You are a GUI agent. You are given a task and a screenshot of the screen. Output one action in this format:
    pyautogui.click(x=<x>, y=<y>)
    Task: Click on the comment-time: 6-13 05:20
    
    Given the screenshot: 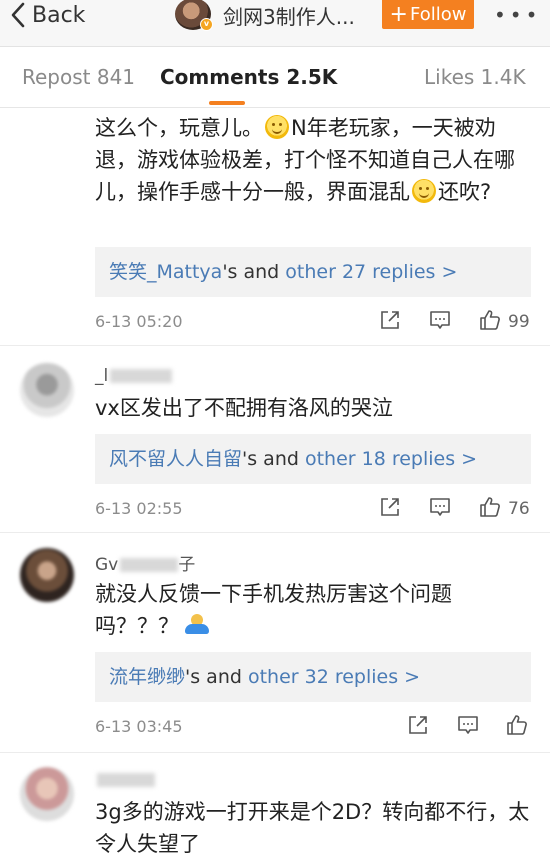 What is the action you would take?
    pyautogui.click(x=139, y=321)
    